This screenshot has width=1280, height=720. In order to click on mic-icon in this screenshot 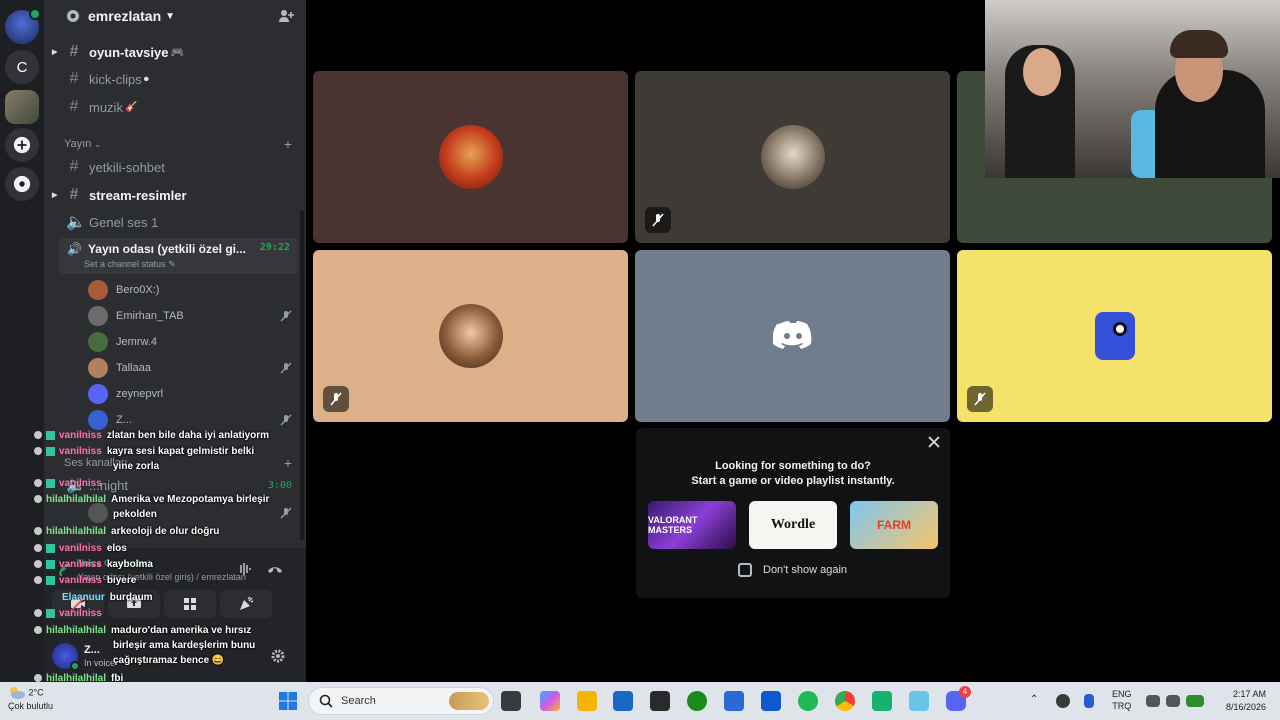, I will do `click(1089, 701)`.